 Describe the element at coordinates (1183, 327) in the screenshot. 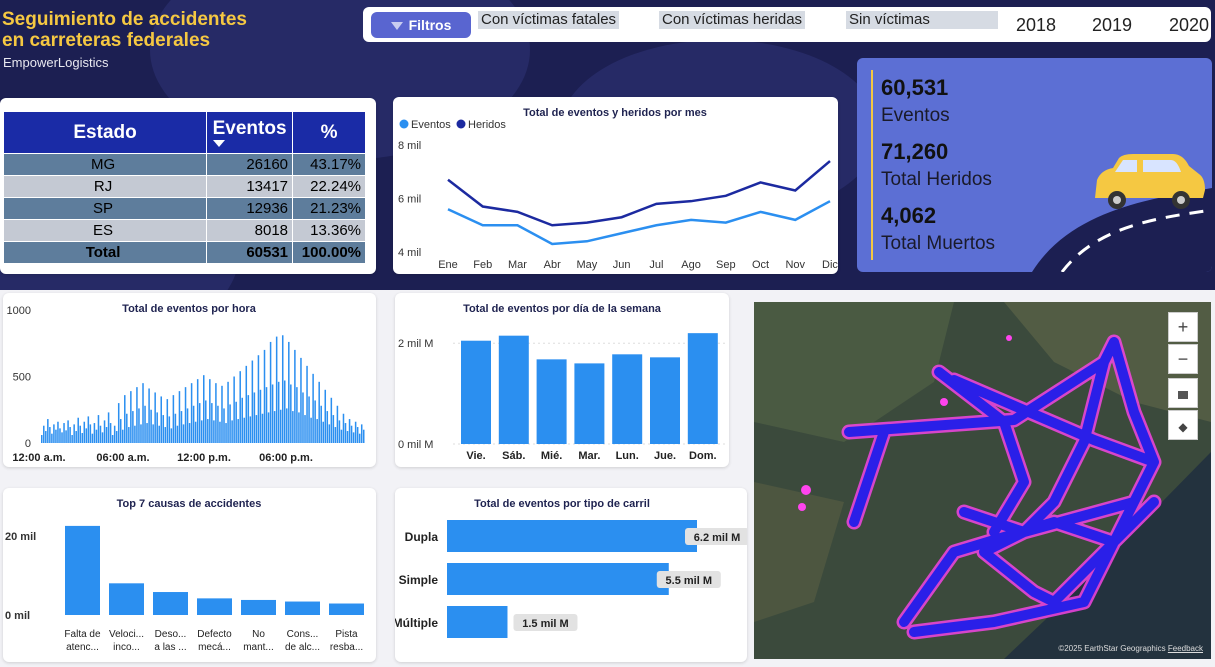

I see `zoom-in-button: +` at that location.